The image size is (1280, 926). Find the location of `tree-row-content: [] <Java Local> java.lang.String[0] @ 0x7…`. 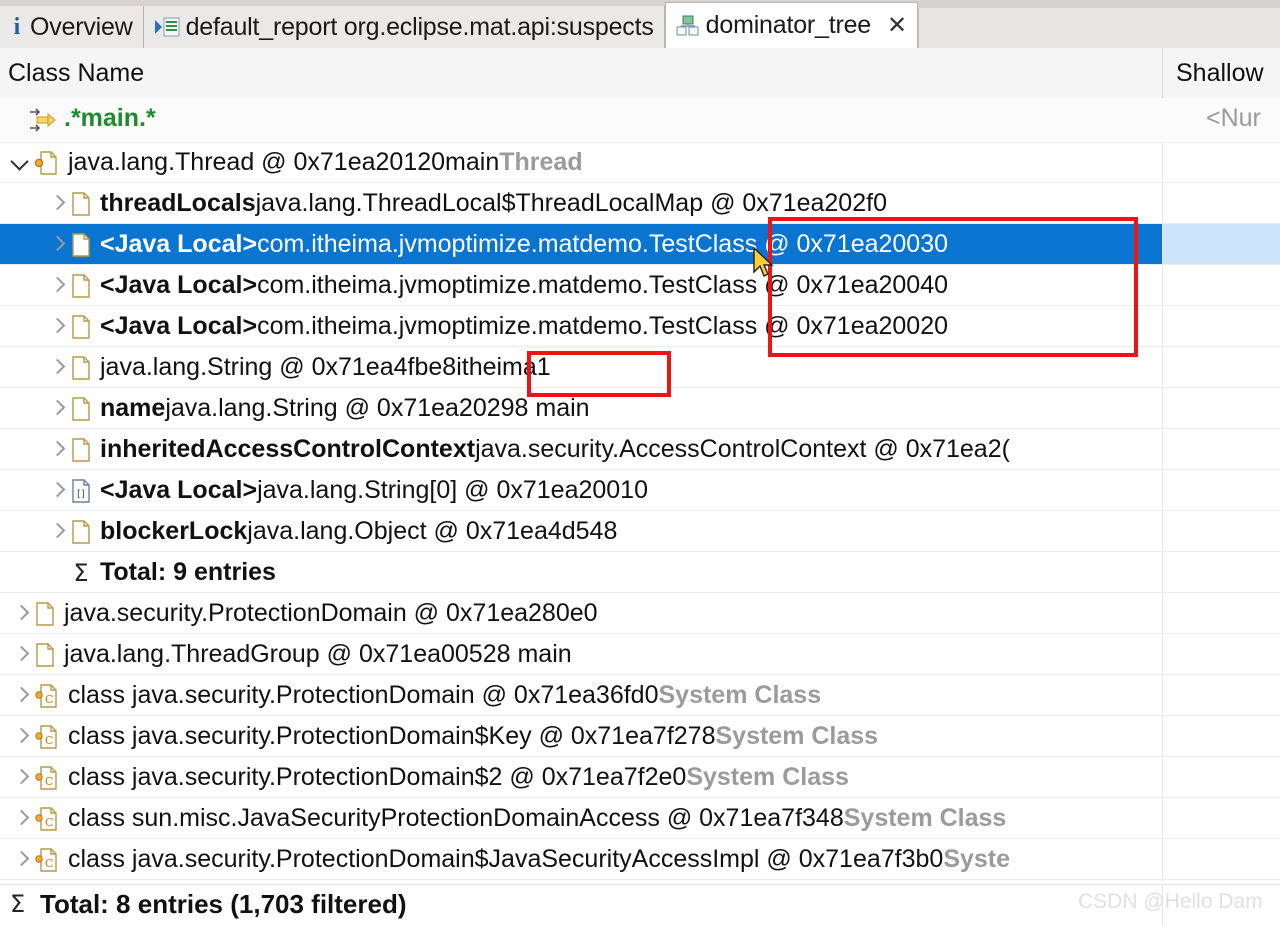

tree-row-content: [] <Java Local> java.lang.String[0] @ 0x7… is located at coordinates (346, 490).